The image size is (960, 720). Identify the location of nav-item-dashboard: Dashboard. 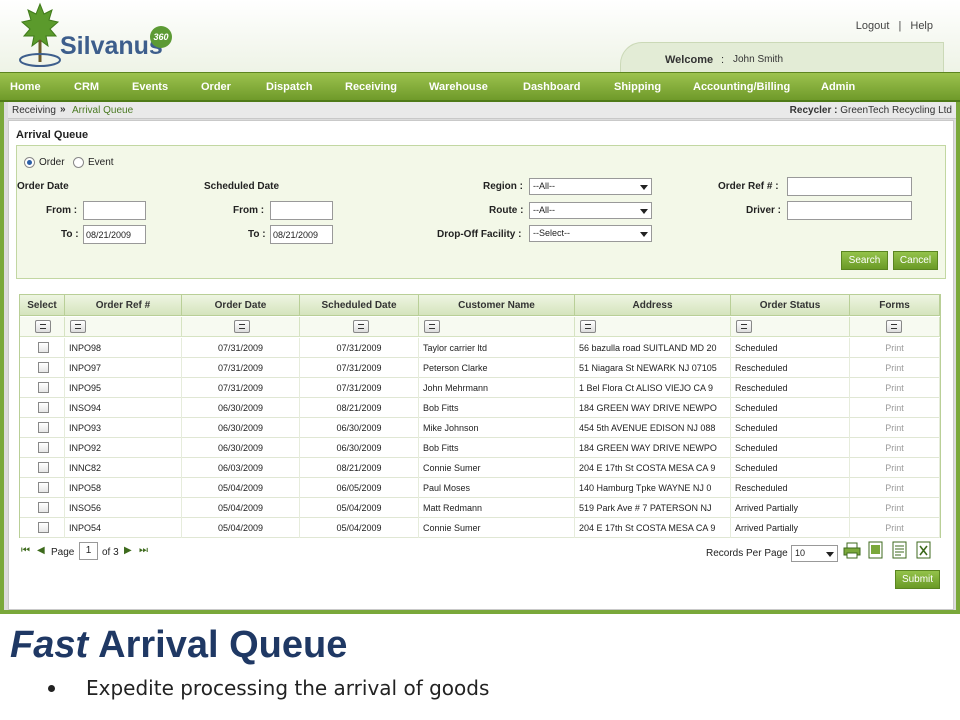
(551, 87).